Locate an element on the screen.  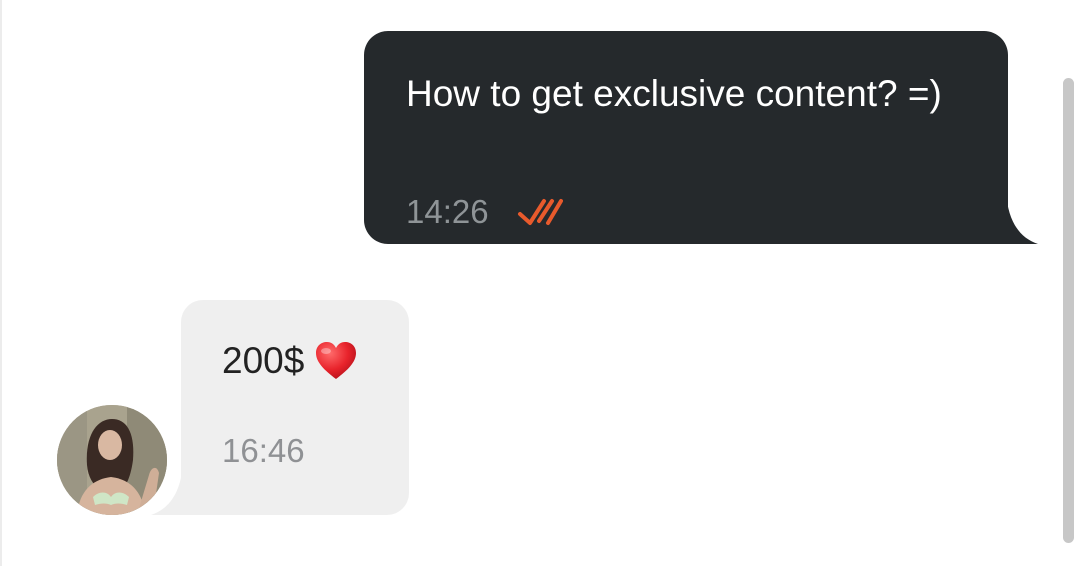
message-meta: 14:26 is located at coordinates (484, 212).